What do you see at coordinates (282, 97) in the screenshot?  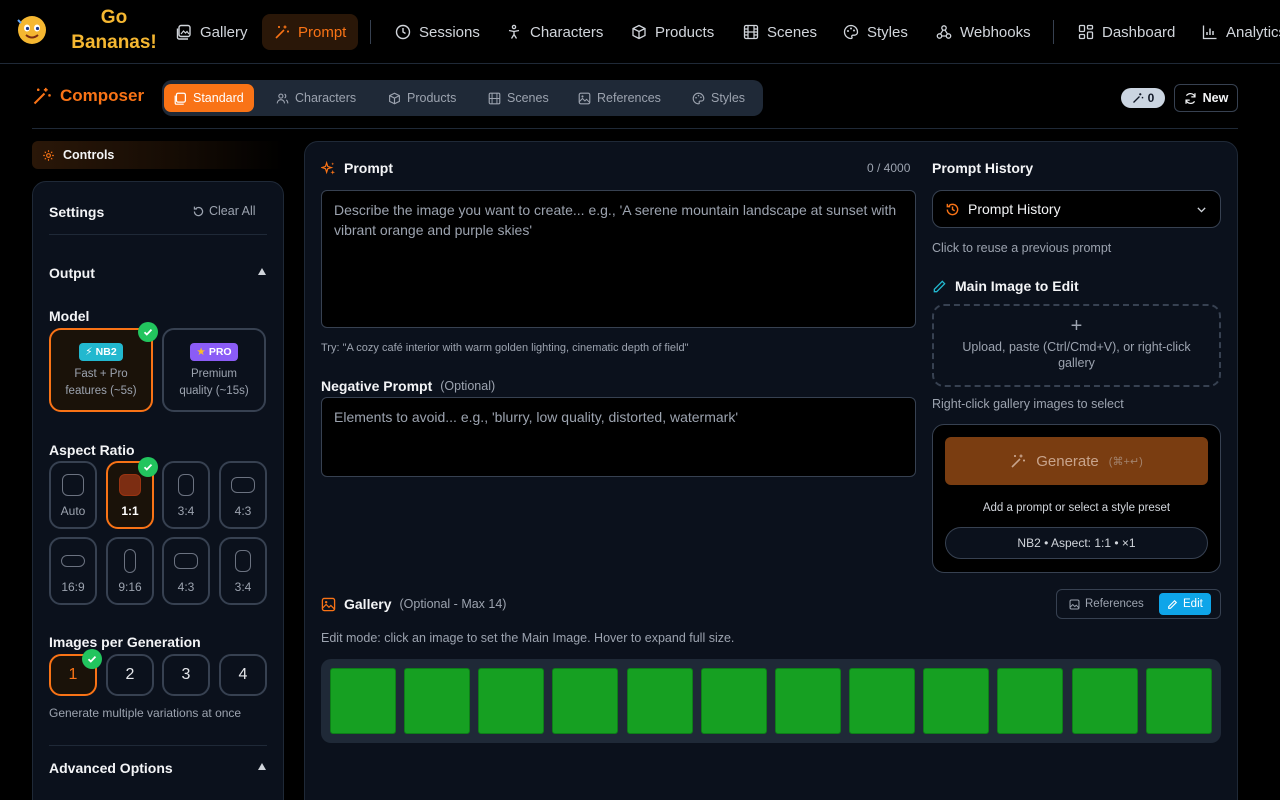 I see `users-icon` at bounding box center [282, 97].